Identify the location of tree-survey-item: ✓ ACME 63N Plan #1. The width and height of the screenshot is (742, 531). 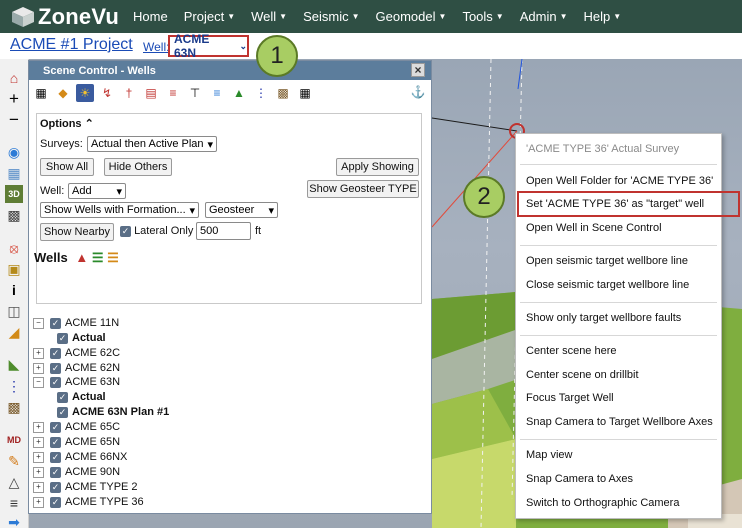
(113, 412).